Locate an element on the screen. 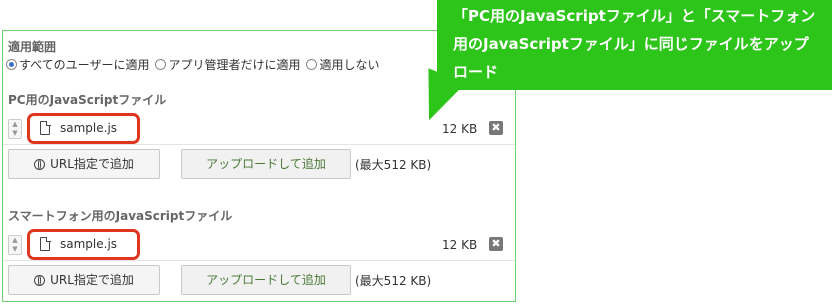 The width and height of the screenshot is (832, 306). pc-upload-button: アップロードして追加 is located at coordinates (266, 164).